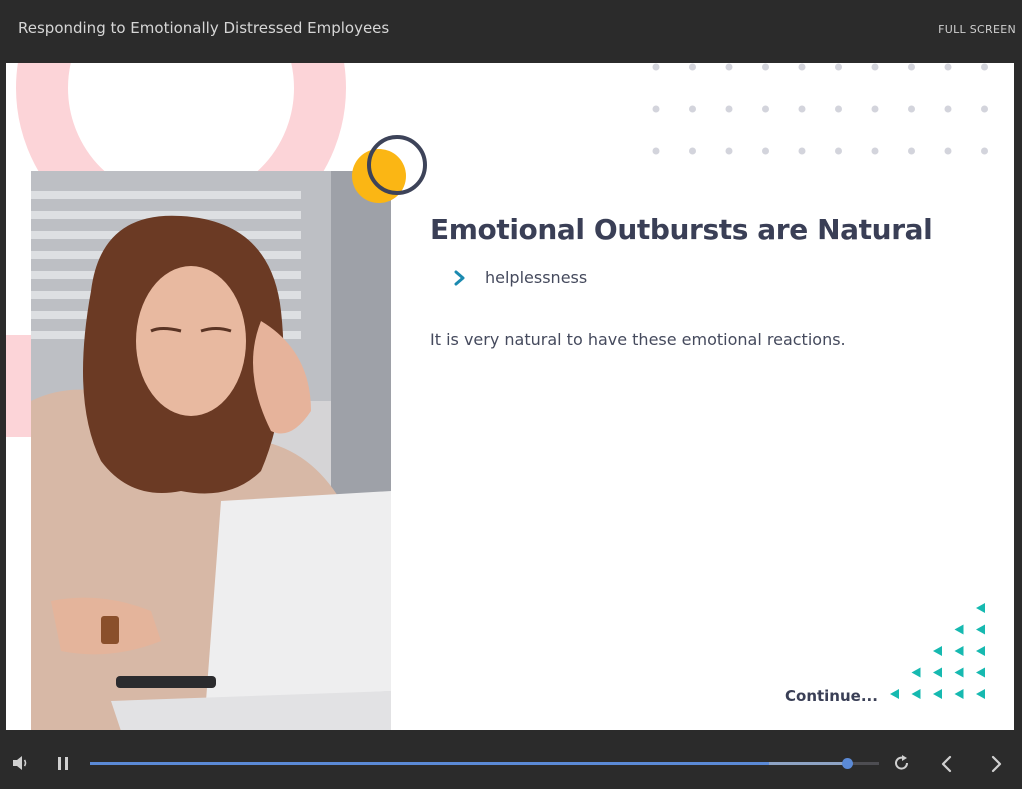  Describe the element at coordinates (937, 651) in the screenshot. I see `decorative-triangles` at that location.